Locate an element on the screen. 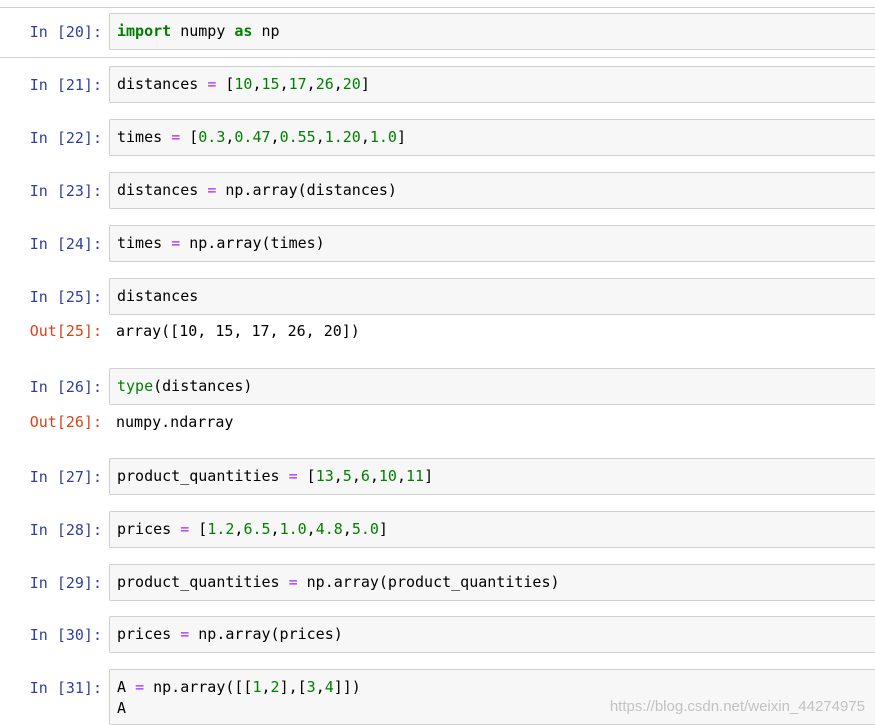 Image resolution: width=875 pixels, height=725 pixels. code-token: np.array([[ is located at coordinates (198, 687).